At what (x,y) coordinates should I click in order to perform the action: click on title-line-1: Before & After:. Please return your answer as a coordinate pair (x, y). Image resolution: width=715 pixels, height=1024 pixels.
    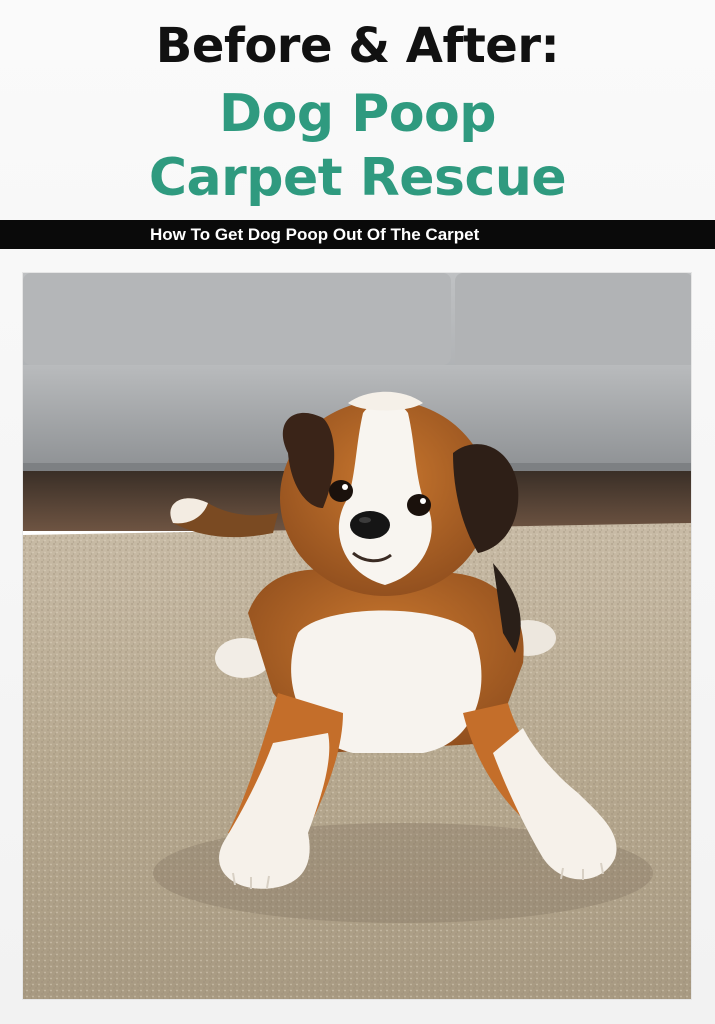
    Looking at the image, I should click on (357, 46).